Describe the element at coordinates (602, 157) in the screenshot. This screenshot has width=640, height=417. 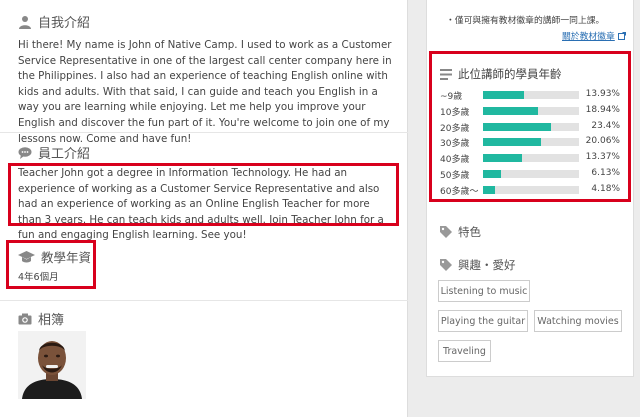
I see `age-percent: 13.37%` at that location.